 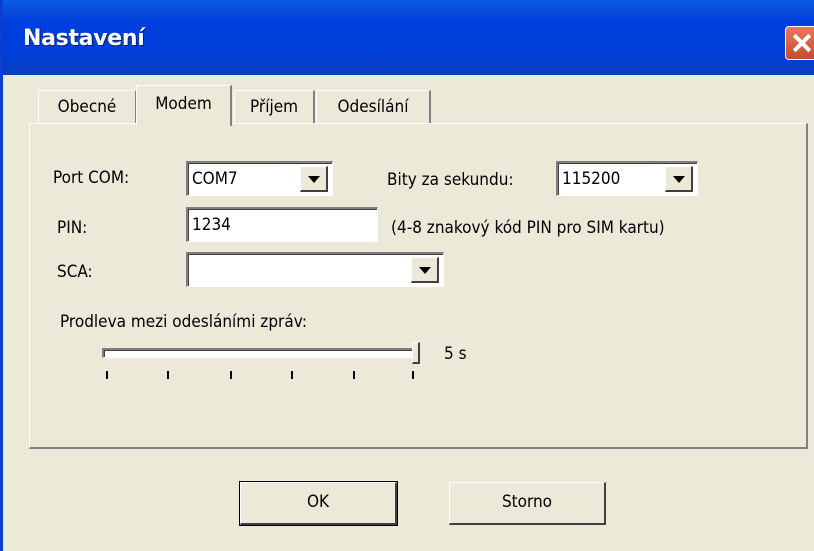 What do you see at coordinates (184, 105) in the screenshot?
I see `tab-modem: Modem` at bounding box center [184, 105].